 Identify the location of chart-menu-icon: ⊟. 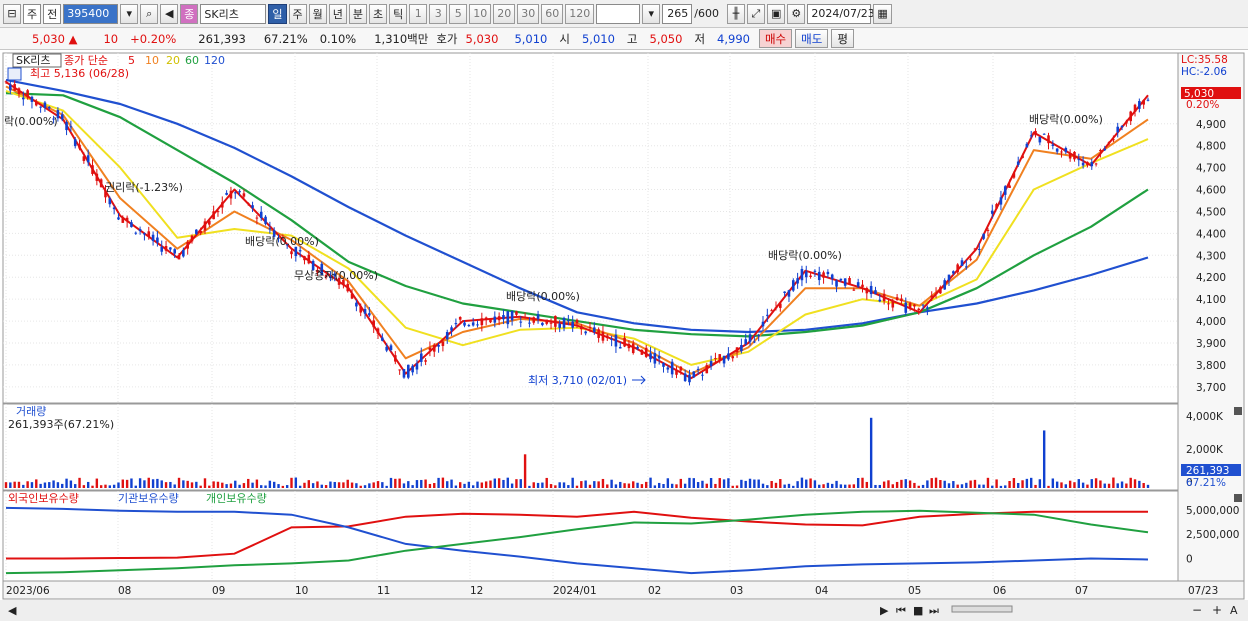
(12, 13).